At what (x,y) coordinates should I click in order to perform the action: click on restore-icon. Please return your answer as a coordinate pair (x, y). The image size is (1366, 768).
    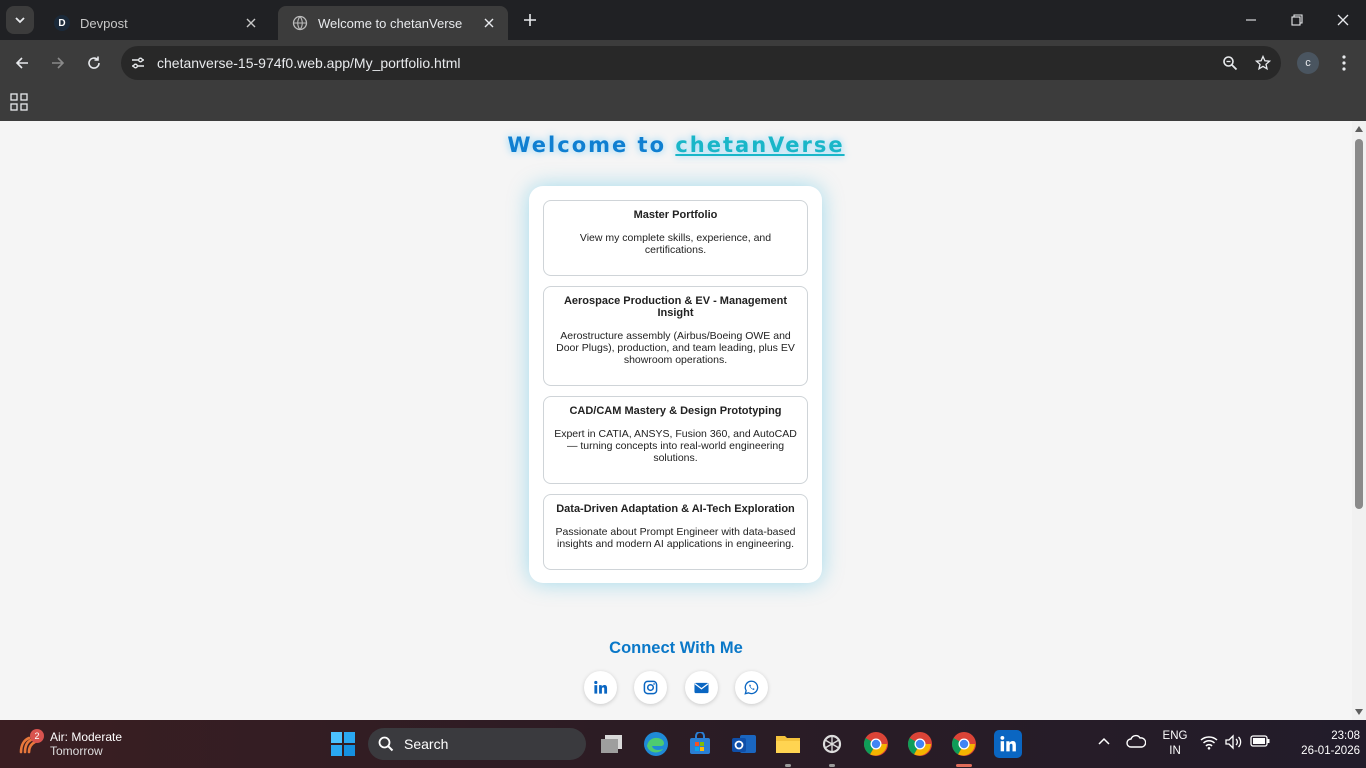
    Looking at the image, I should click on (1297, 20).